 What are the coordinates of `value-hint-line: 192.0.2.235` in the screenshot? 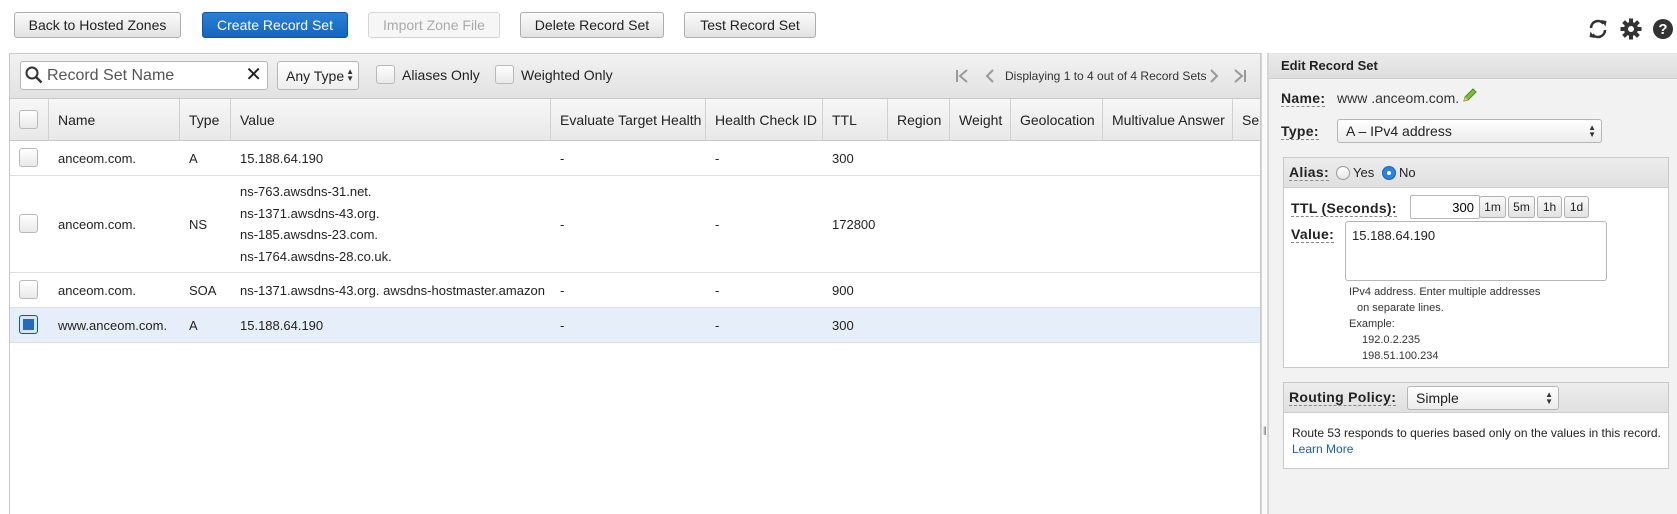 It's located at (1391, 340).